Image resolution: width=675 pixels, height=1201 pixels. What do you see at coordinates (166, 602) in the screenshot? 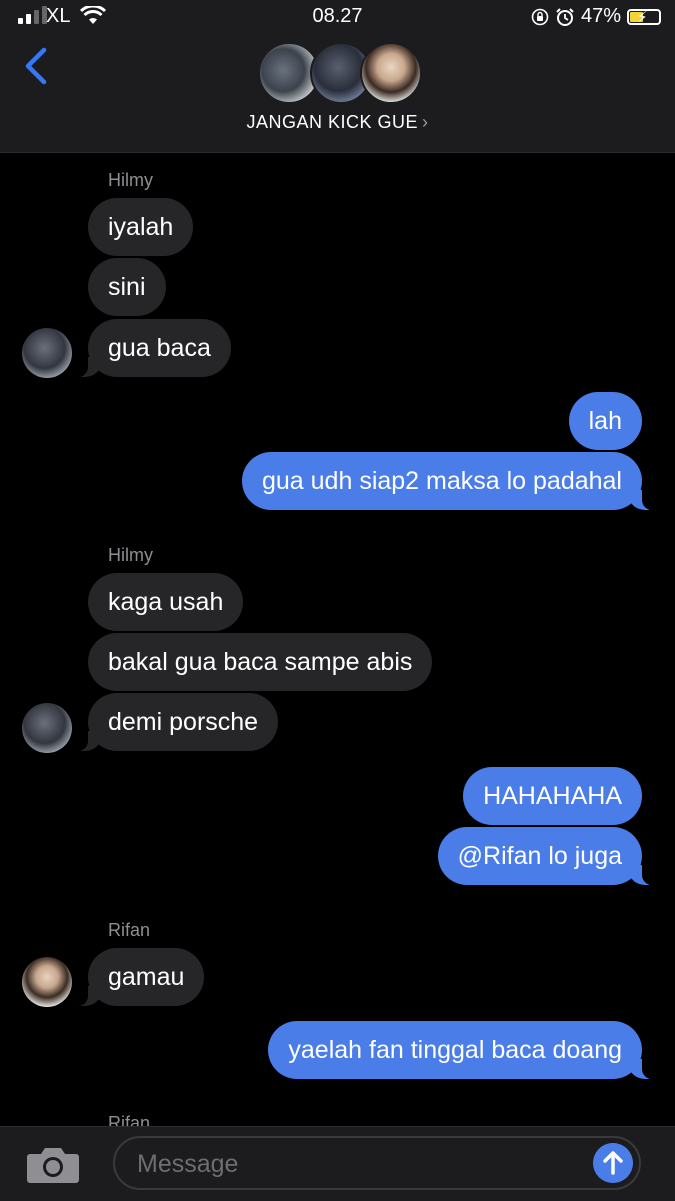
I see `incoming-message: kaga usah` at bounding box center [166, 602].